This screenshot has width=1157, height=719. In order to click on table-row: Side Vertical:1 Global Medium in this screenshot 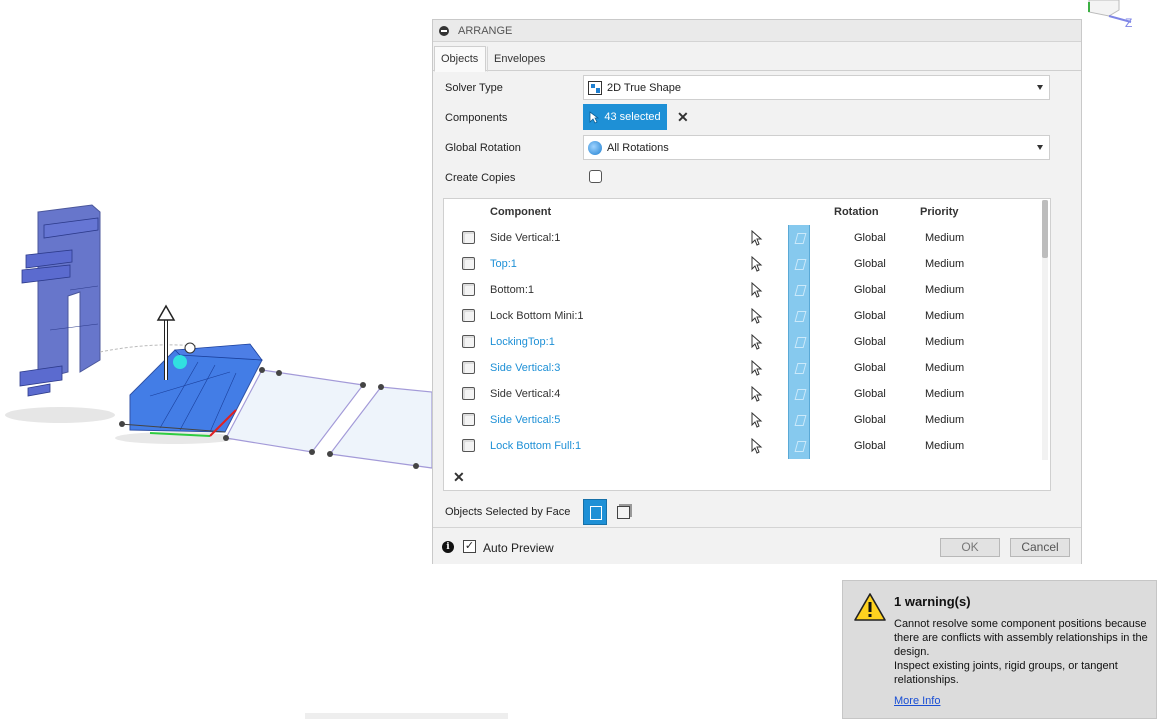, I will do `click(743, 238)`.